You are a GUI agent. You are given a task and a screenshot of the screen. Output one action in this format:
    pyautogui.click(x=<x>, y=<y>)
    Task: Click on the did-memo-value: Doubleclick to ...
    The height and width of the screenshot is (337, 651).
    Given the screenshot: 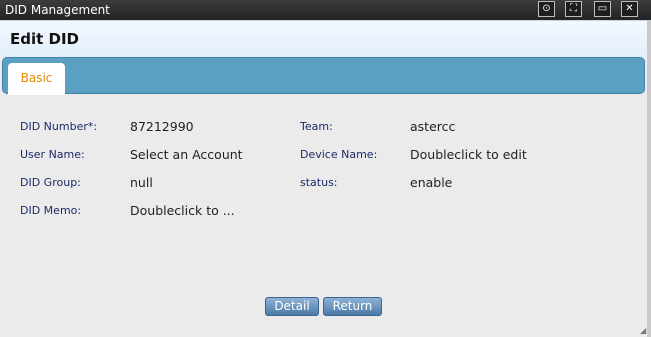 What is the action you would take?
    pyautogui.click(x=182, y=210)
    